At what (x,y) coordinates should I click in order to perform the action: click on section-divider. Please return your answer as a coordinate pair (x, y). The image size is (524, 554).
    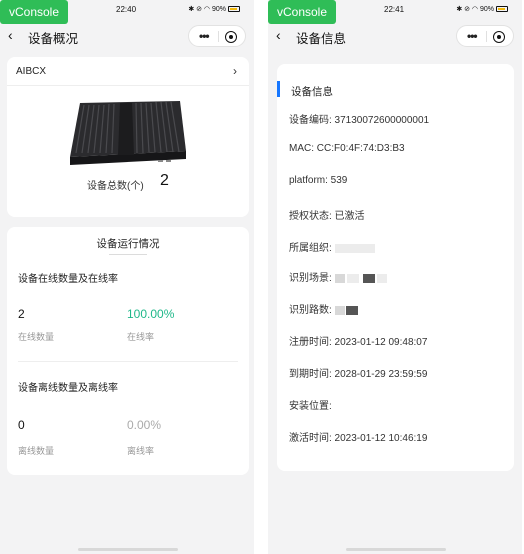
    Looking at the image, I should click on (128, 361).